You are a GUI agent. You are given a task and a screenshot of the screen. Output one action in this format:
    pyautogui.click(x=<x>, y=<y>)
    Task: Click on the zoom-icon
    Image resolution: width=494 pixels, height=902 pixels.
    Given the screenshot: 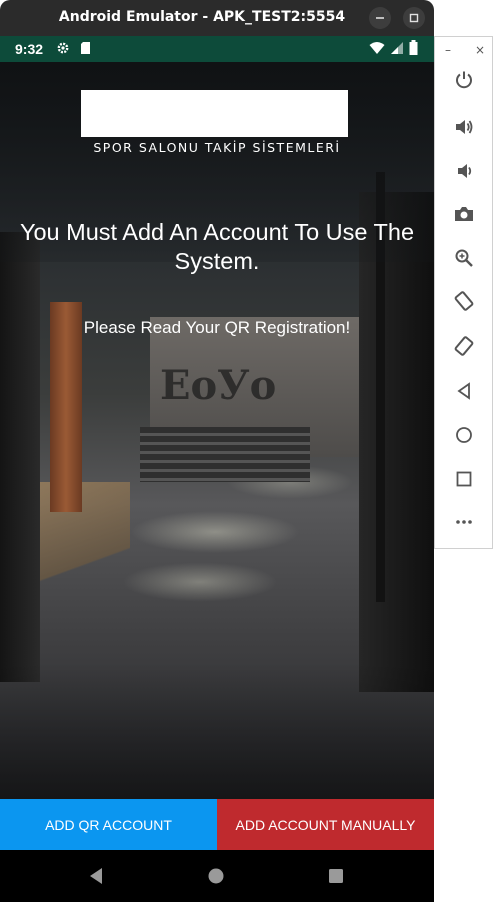 What is the action you would take?
    pyautogui.click(x=464, y=258)
    